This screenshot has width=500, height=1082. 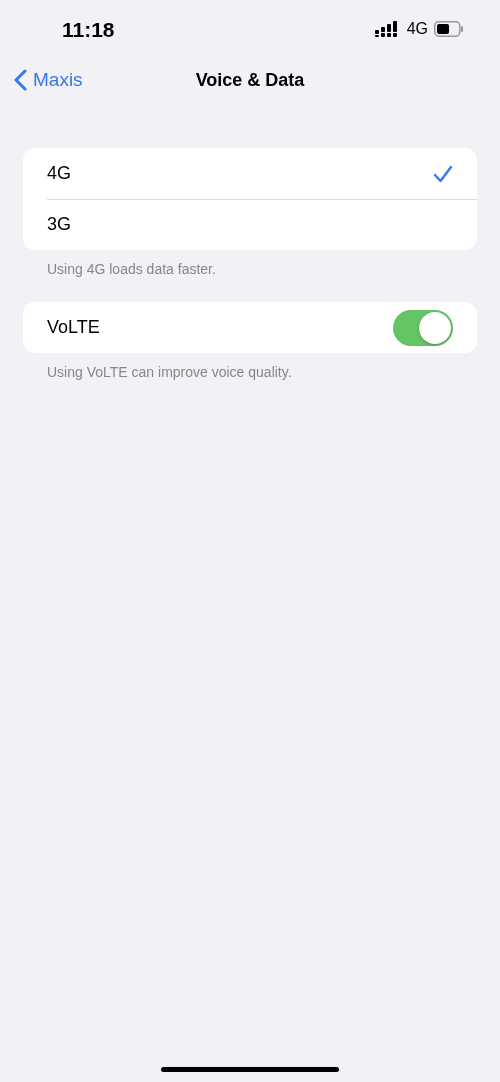 What do you see at coordinates (48, 80) in the screenshot?
I see `back-button: Maxis` at bounding box center [48, 80].